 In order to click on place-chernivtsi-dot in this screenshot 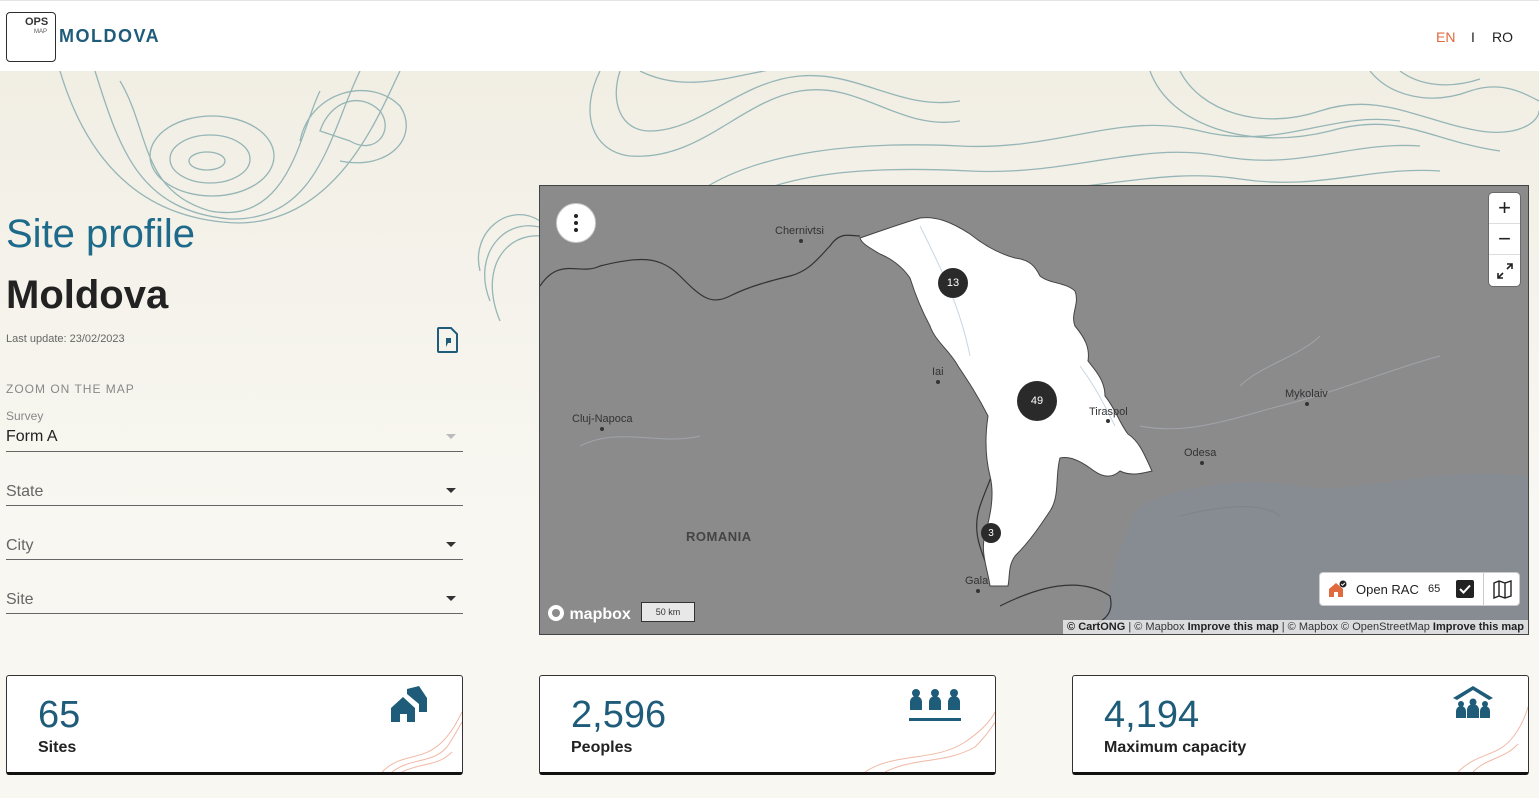, I will do `click(801, 241)`.